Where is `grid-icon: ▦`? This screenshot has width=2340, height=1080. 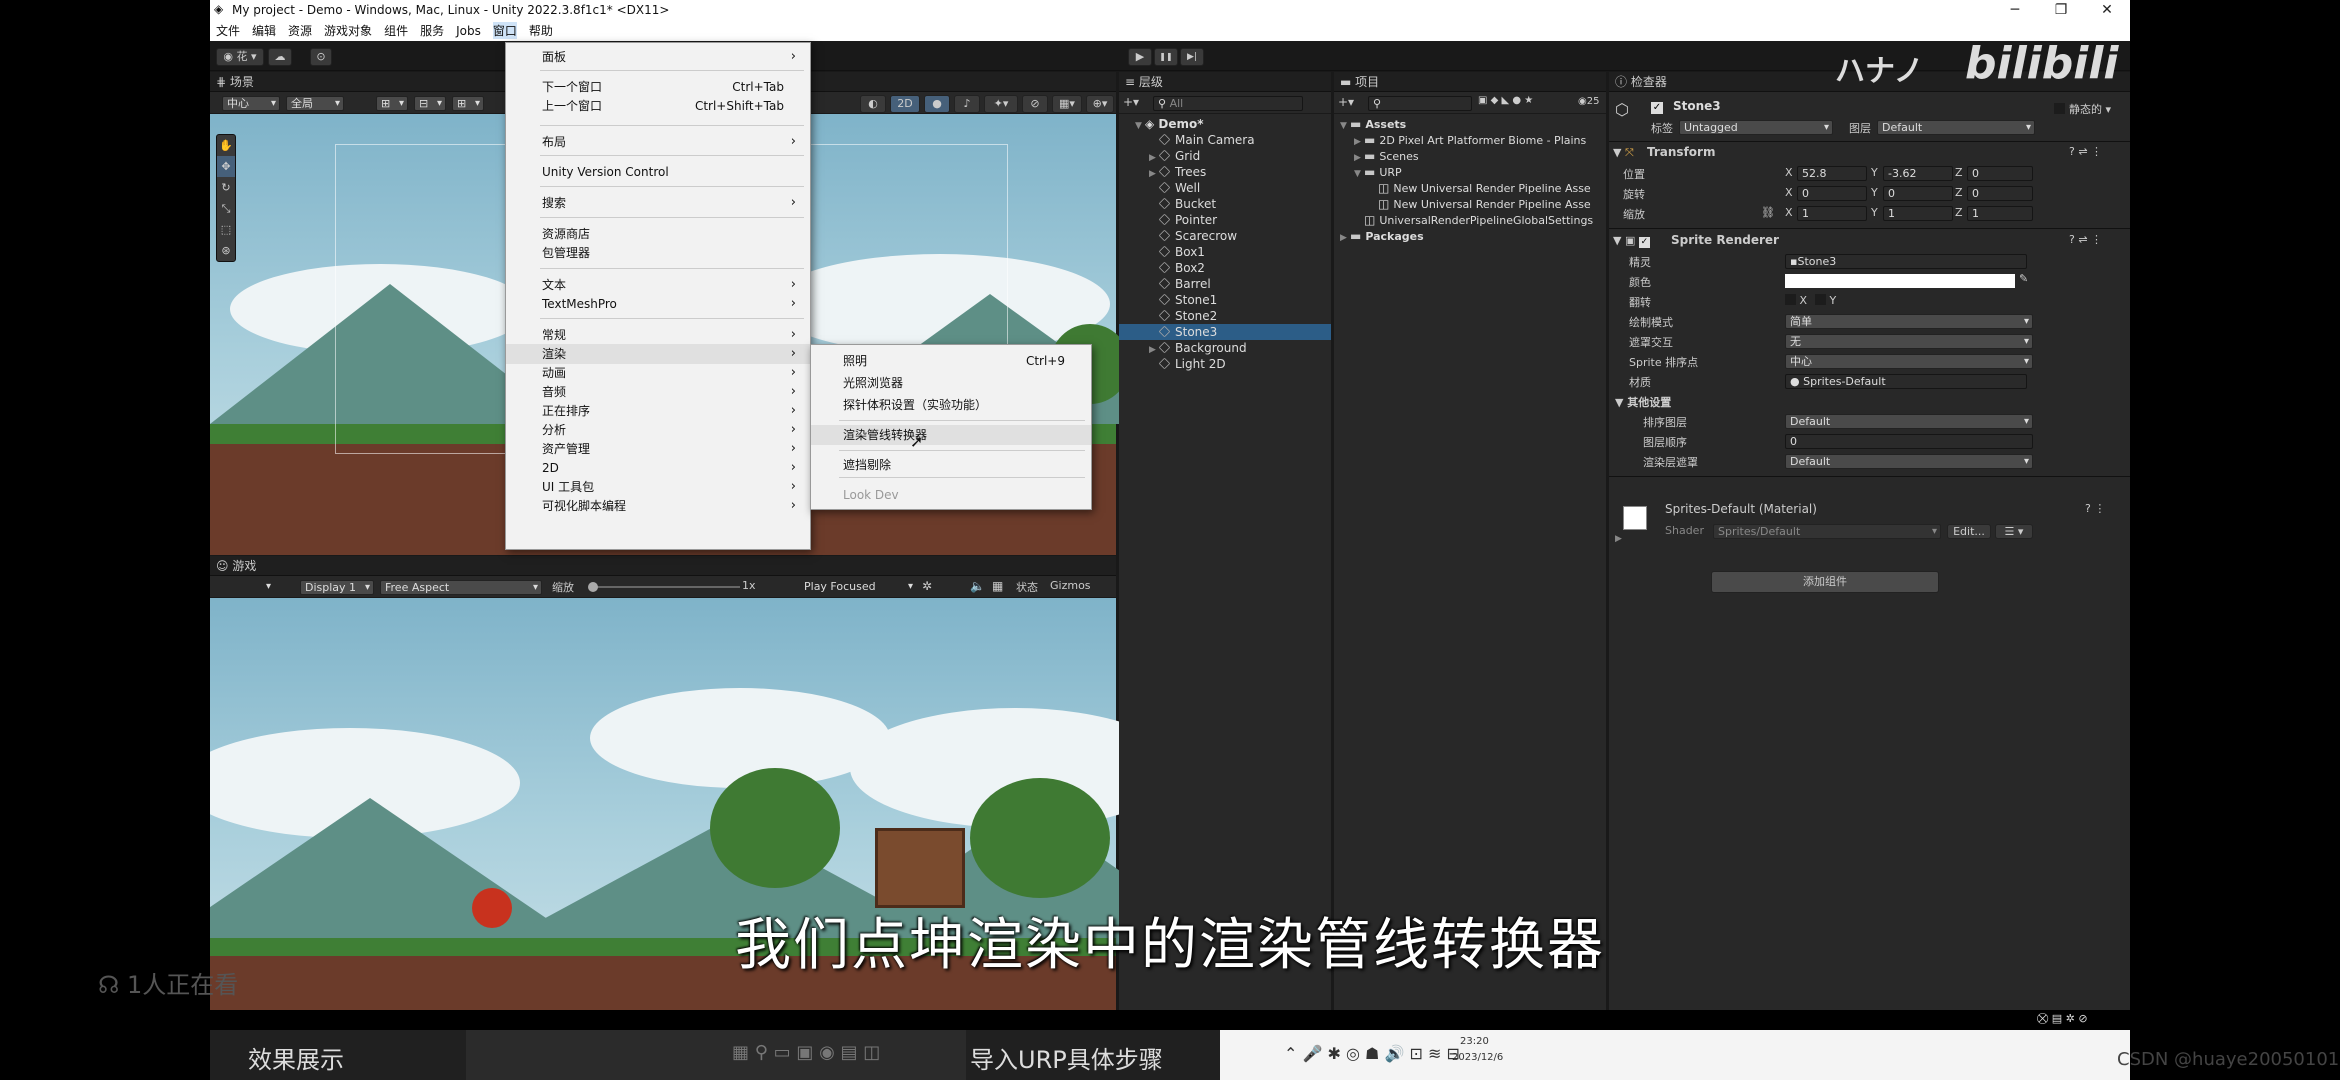 grid-icon: ▦ is located at coordinates (997, 586).